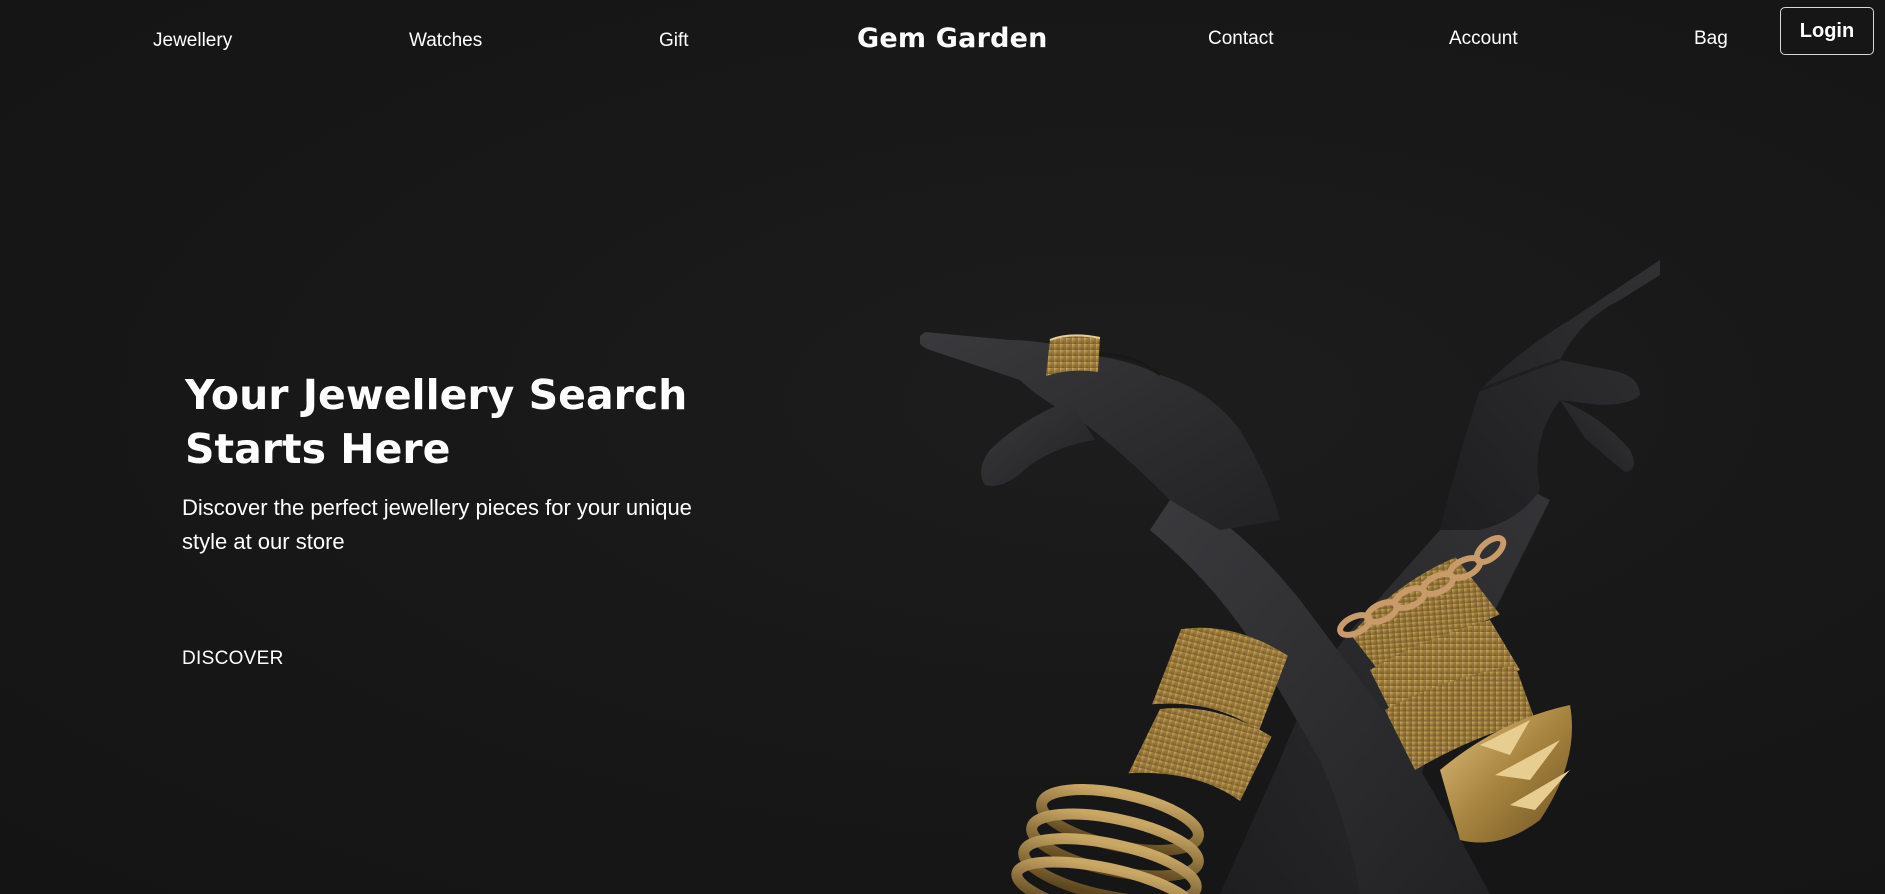  I want to click on discover-link: DISCOVER, so click(233, 659).